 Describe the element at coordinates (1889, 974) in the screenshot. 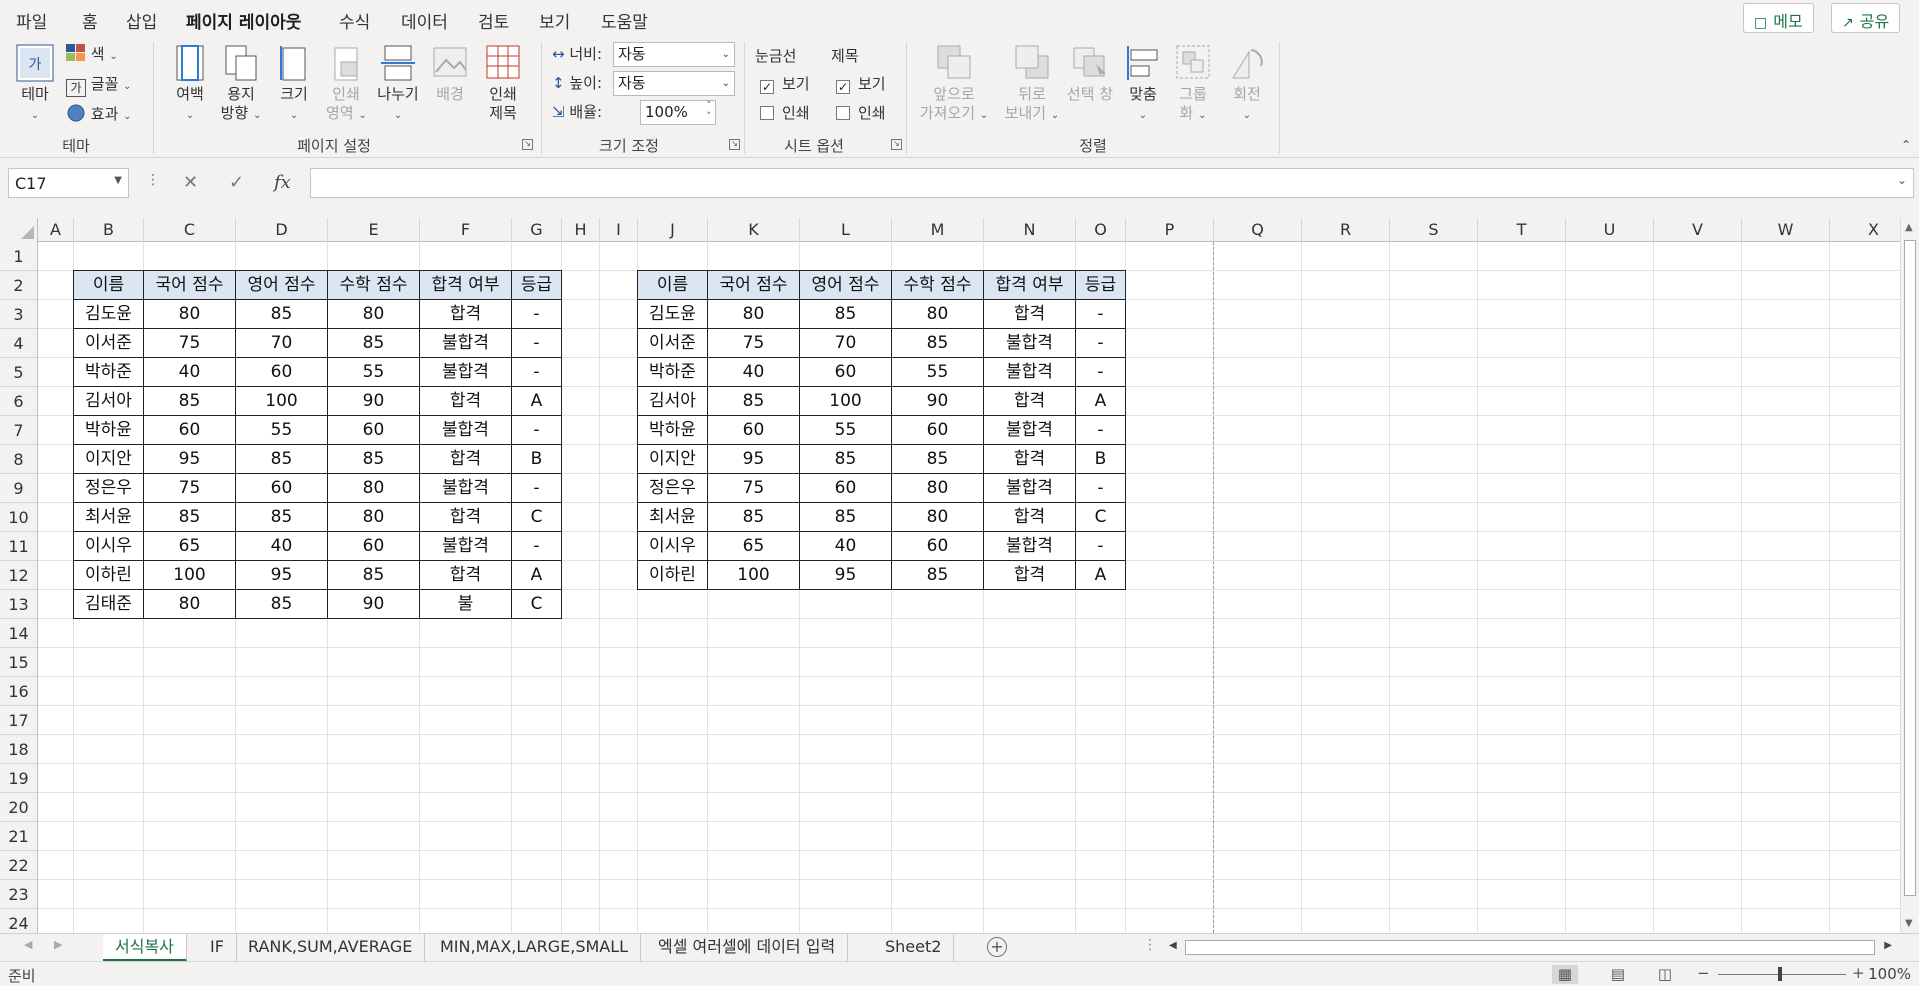

I see `zoom-level: 100%` at that location.